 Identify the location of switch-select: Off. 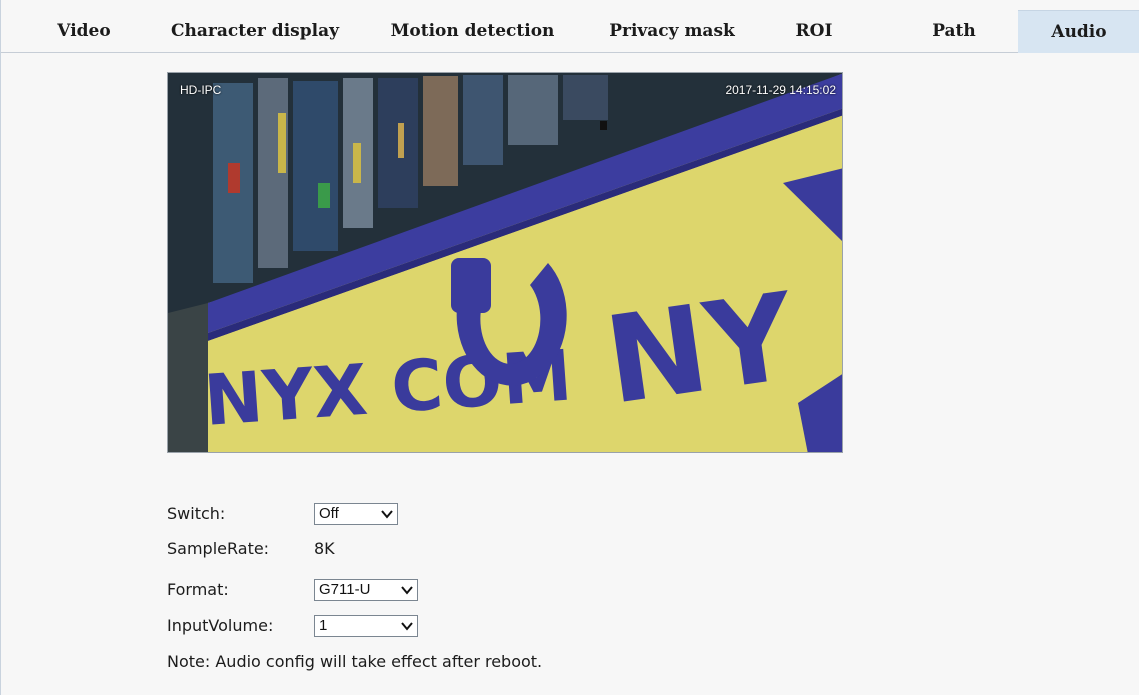
(356, 514).